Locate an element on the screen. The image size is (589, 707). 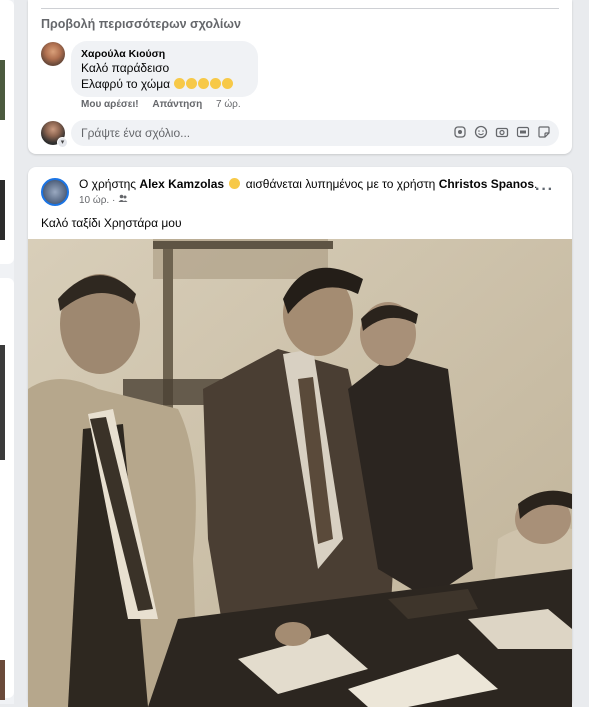
comment-author: Χαρούλα Κιούση is located at coordinates (123, 54).